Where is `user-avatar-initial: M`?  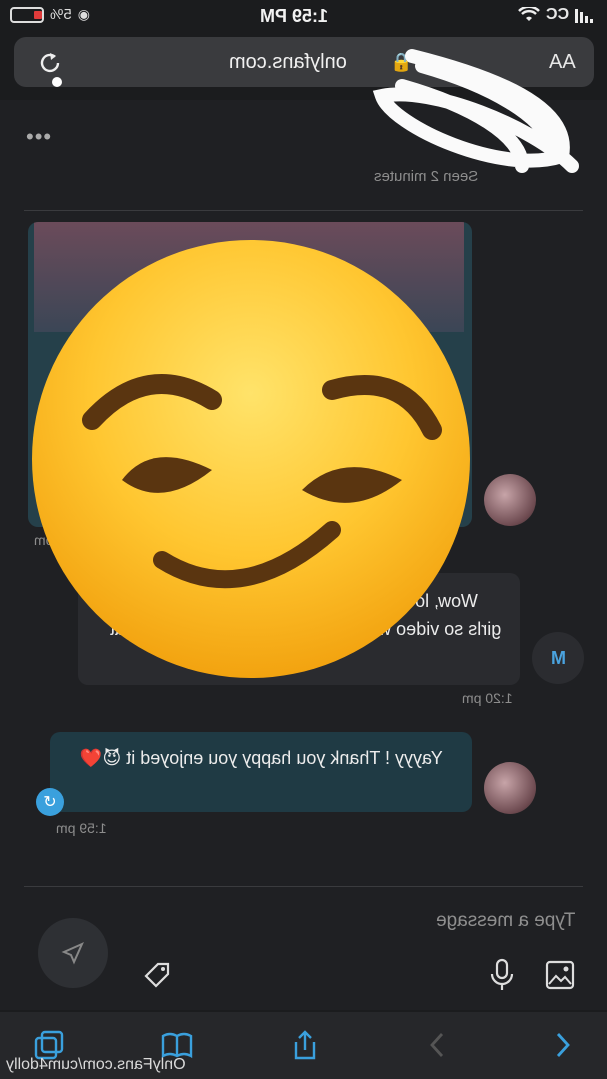 user-avatar-initial: M is located at coordinates (558, 657).